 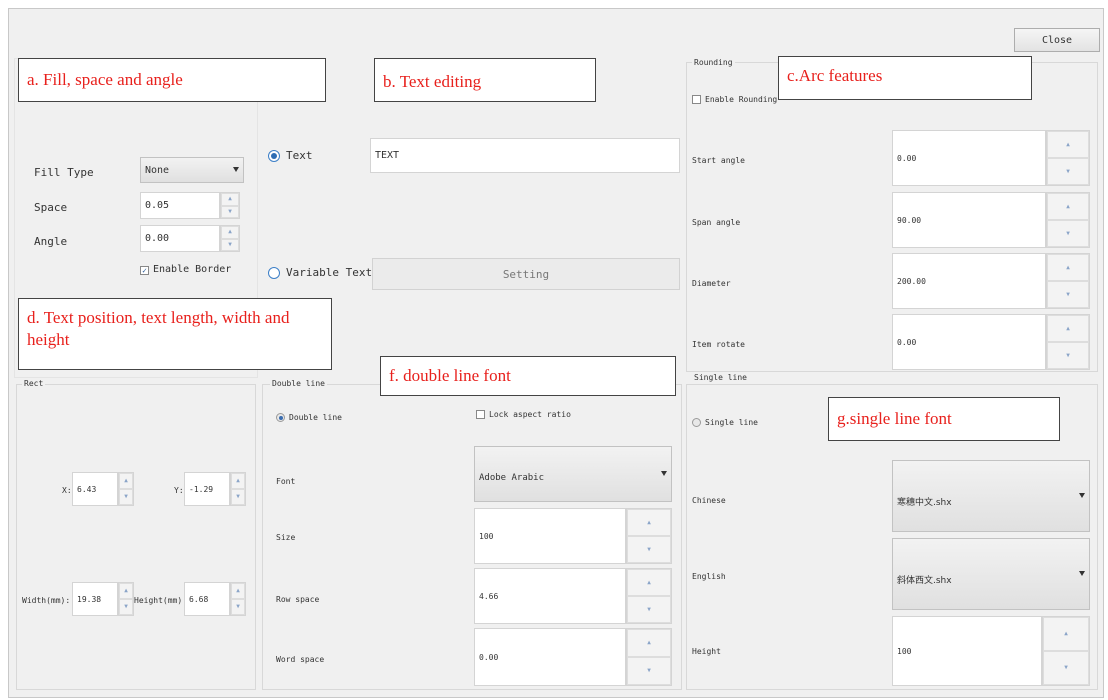 What do you see at coordinates (274, 273) in the screenshot?
I see `variable-text-radio` at bounding box center [274, 273].